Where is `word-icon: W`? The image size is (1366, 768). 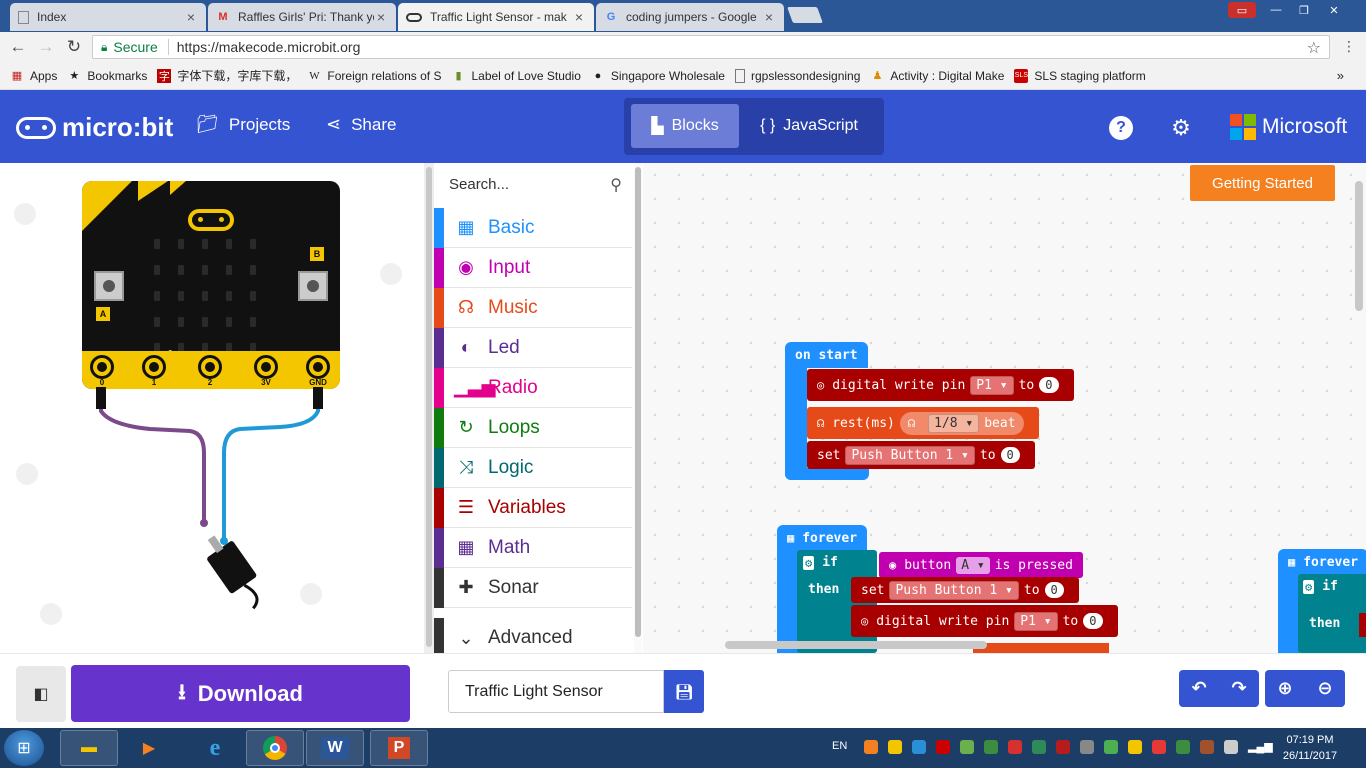
word-icon: W is located at coordinates (335, 748).